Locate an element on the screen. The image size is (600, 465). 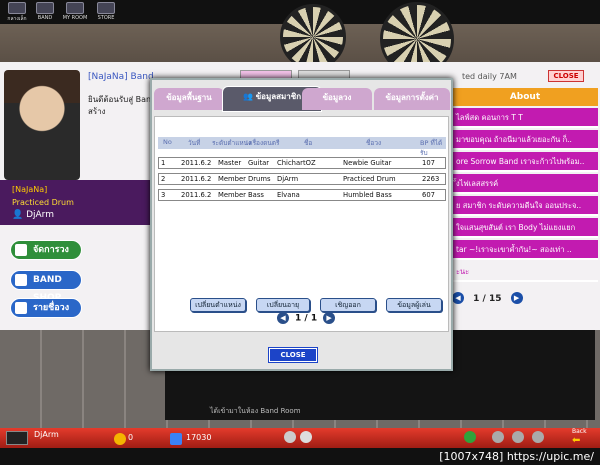
member-pager: ◀ 1 / 1 ▶ is located at coordinates (306, 318).